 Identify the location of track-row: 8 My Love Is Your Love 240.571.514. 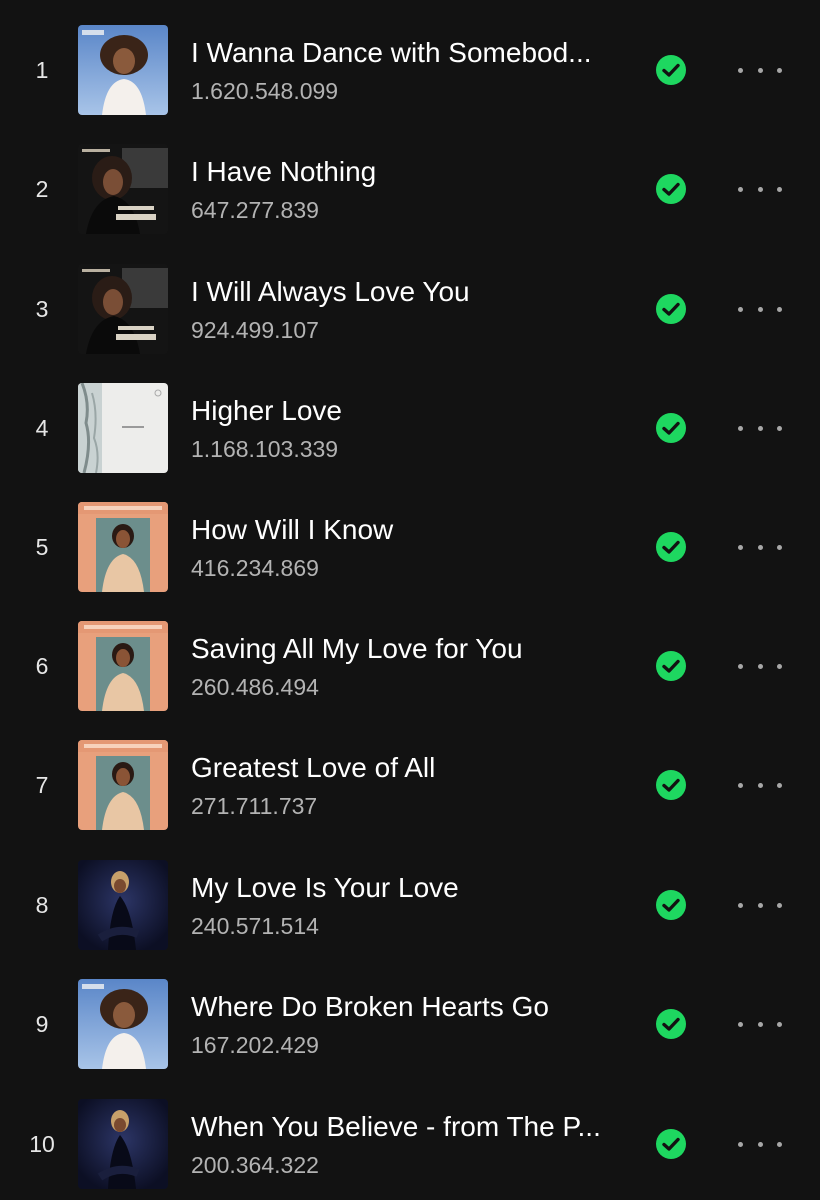
(410, 905).